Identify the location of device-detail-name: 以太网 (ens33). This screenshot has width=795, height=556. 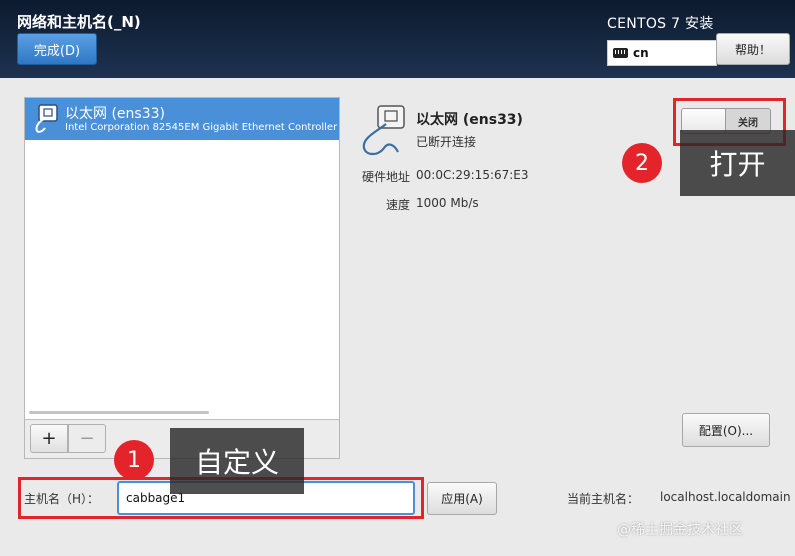
(469, 120).